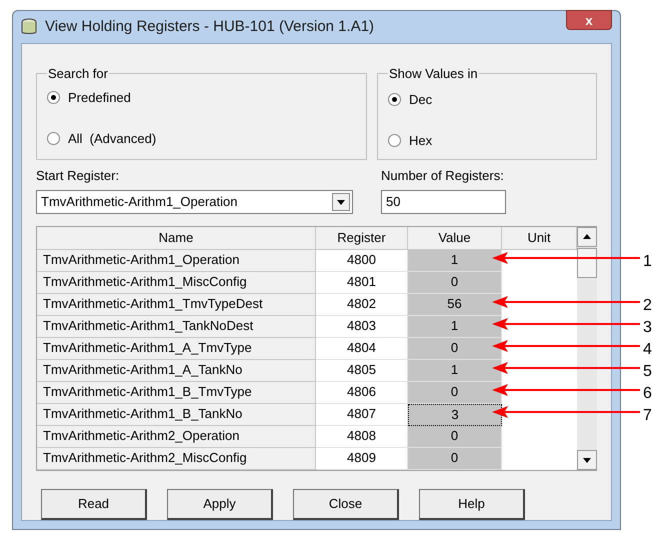 Image resolution: width=655 pixels, height=539 pixels. Describe the element at coordinates (647, 262) in the screenshot. I see `callout-number: 1` at that location.